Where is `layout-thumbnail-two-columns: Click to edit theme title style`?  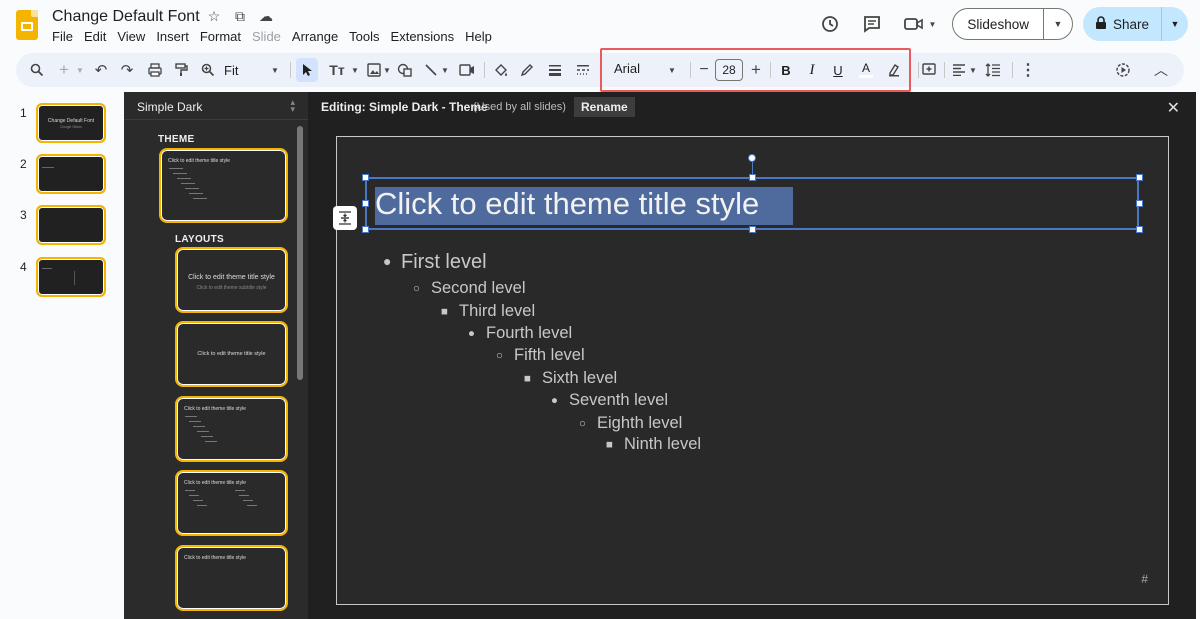 layout-thumbnail-two-columns: Click to edit theme title style is located at coordinates (231, 503).